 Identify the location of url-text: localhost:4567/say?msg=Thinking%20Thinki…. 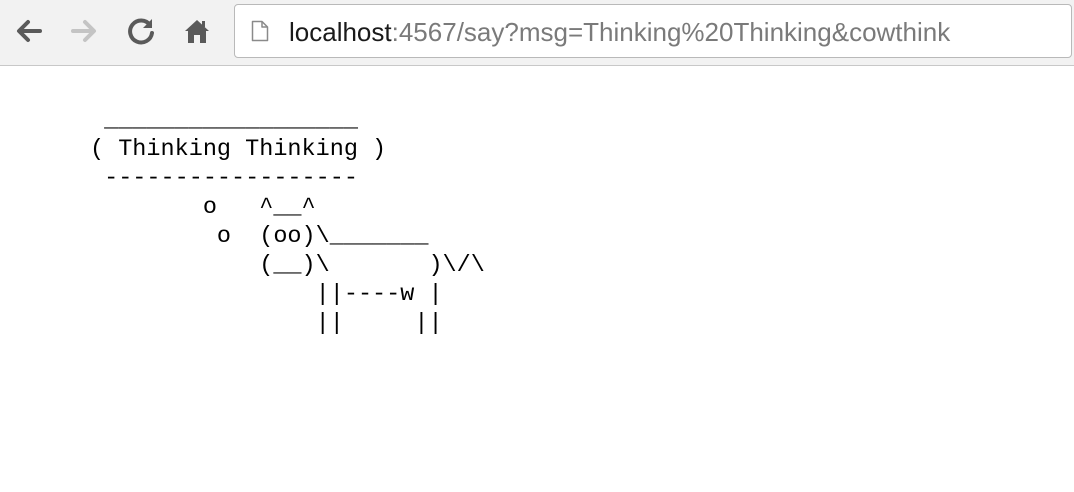
(619, 32).